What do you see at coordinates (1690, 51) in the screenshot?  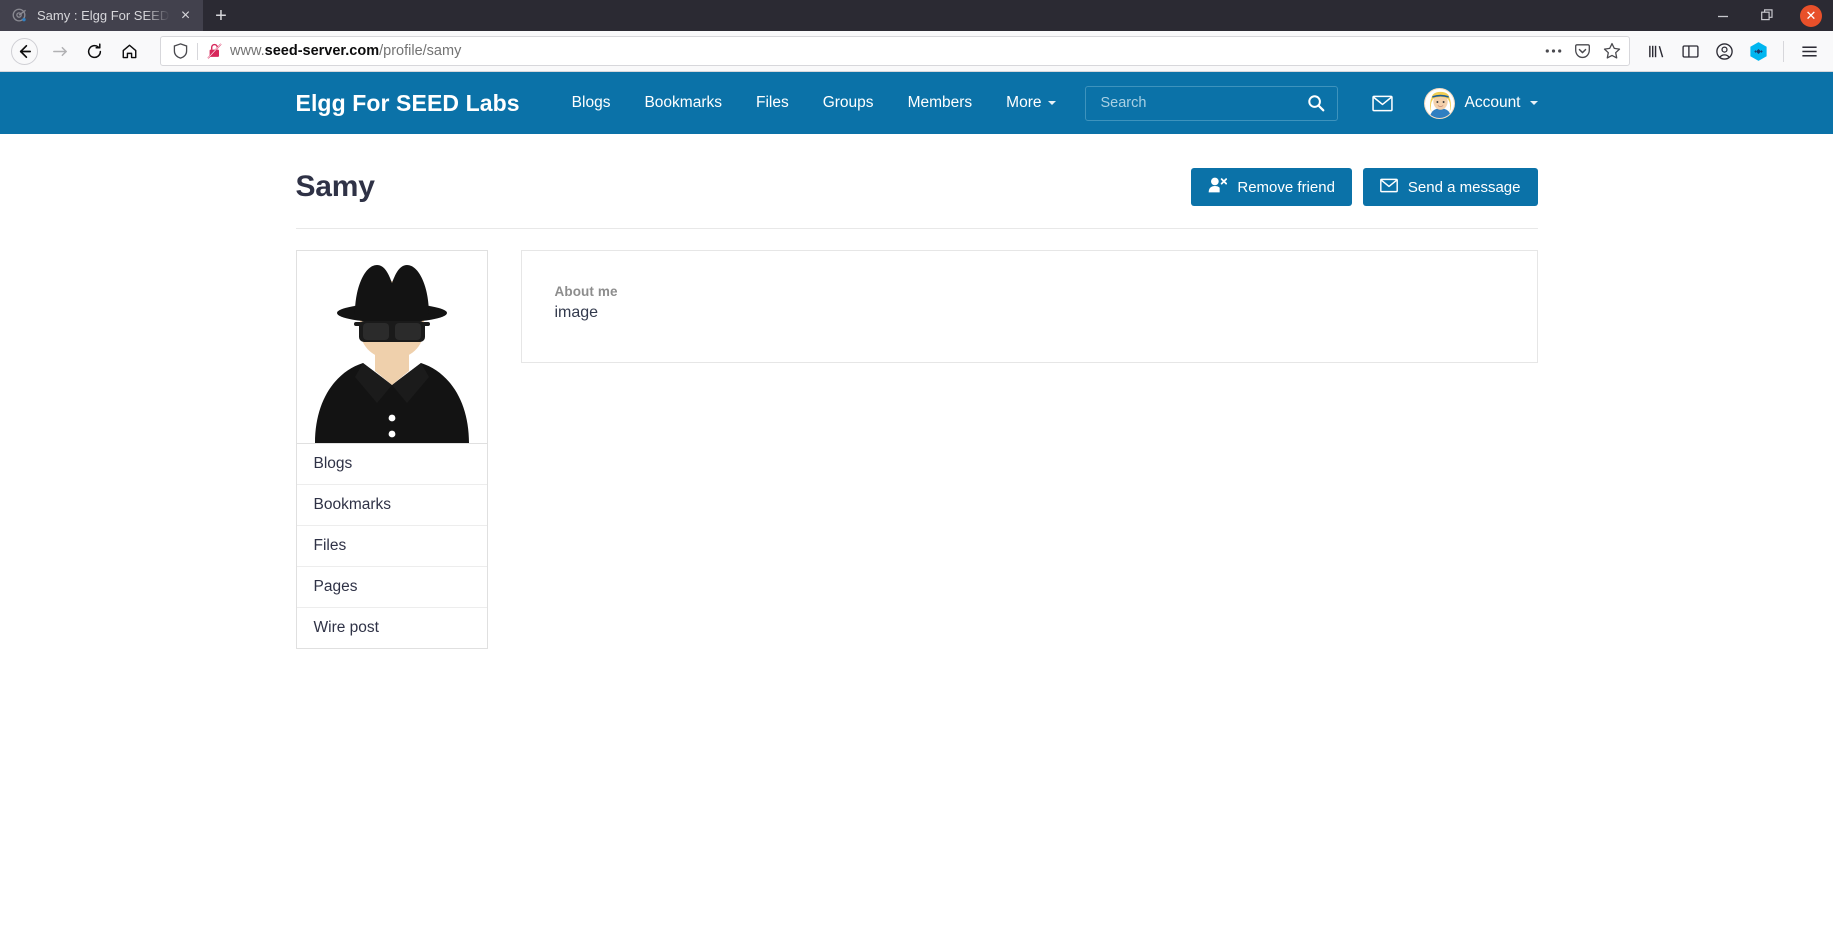 I see `sidebar-icon` at bounding box center [1690, 51].